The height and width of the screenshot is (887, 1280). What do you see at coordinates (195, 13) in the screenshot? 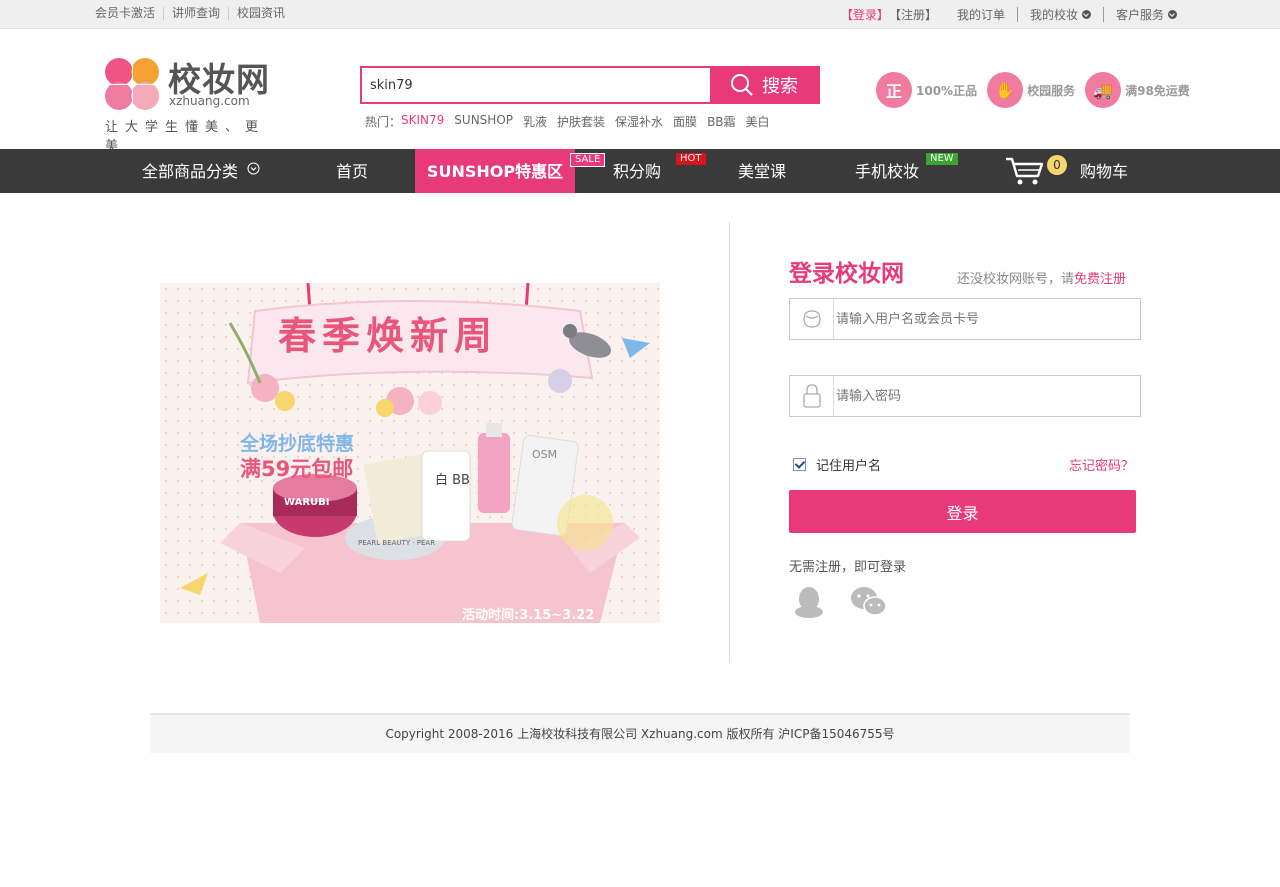
I see `teacher-query-link: 讲师查询` at bounding box center [195, 13].